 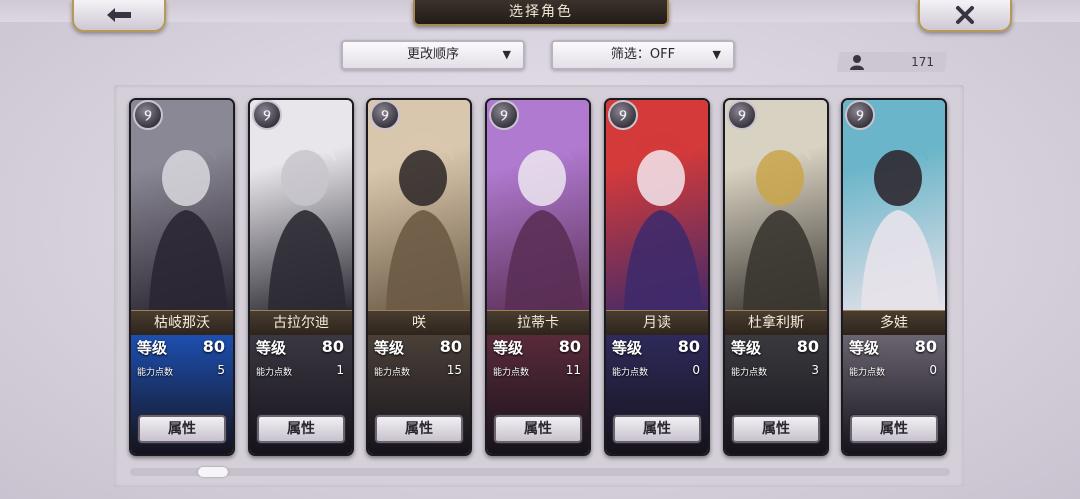 I want to click on character-card: ୨ 多娃 等级 80 能力点数 0 属性, so click(x=894, y=277).